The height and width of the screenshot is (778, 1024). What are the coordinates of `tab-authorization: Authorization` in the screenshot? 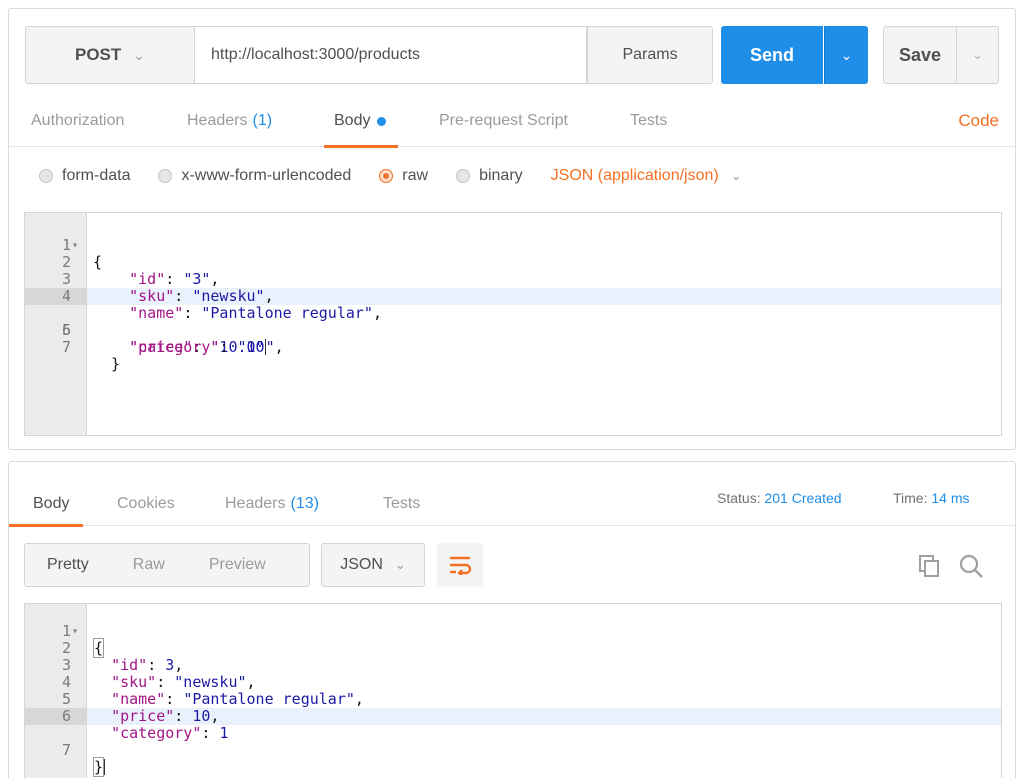 It's located at (77, 121).